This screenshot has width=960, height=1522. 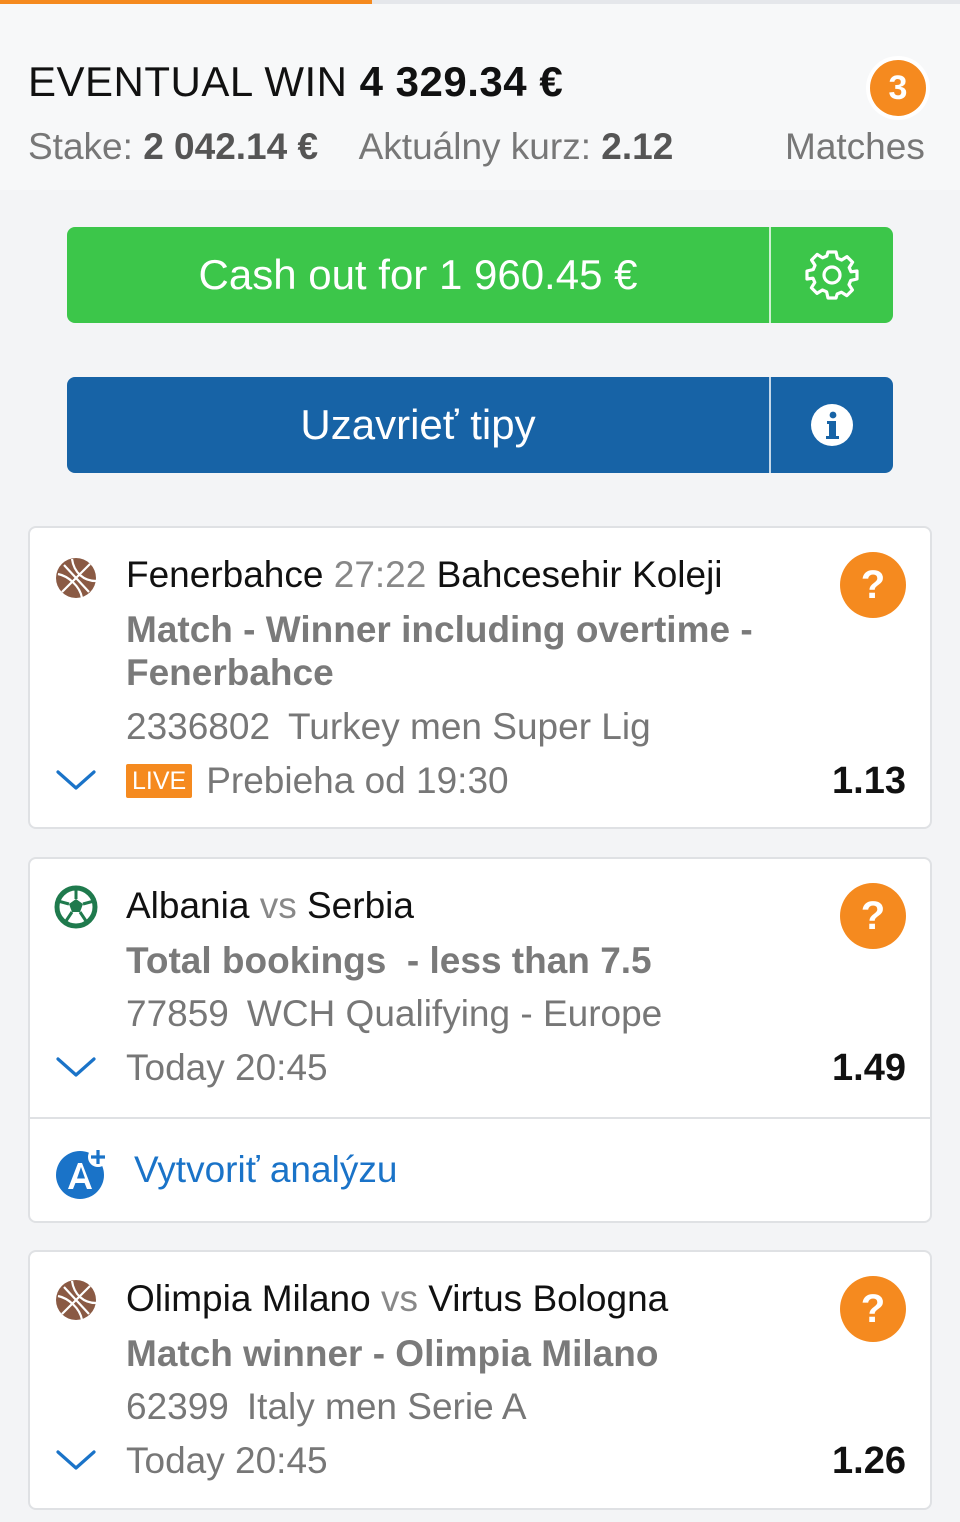 What do you see at coordinates (188, 905) in the screenshot?
I see `home-team: Albania` at bounding box center [188, 905].